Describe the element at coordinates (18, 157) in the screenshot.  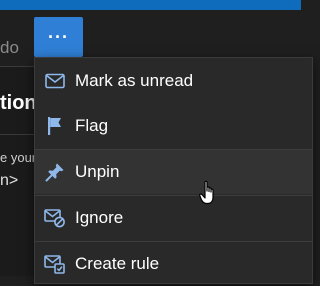
I see `message-body-fragment-left: e your` at that location.